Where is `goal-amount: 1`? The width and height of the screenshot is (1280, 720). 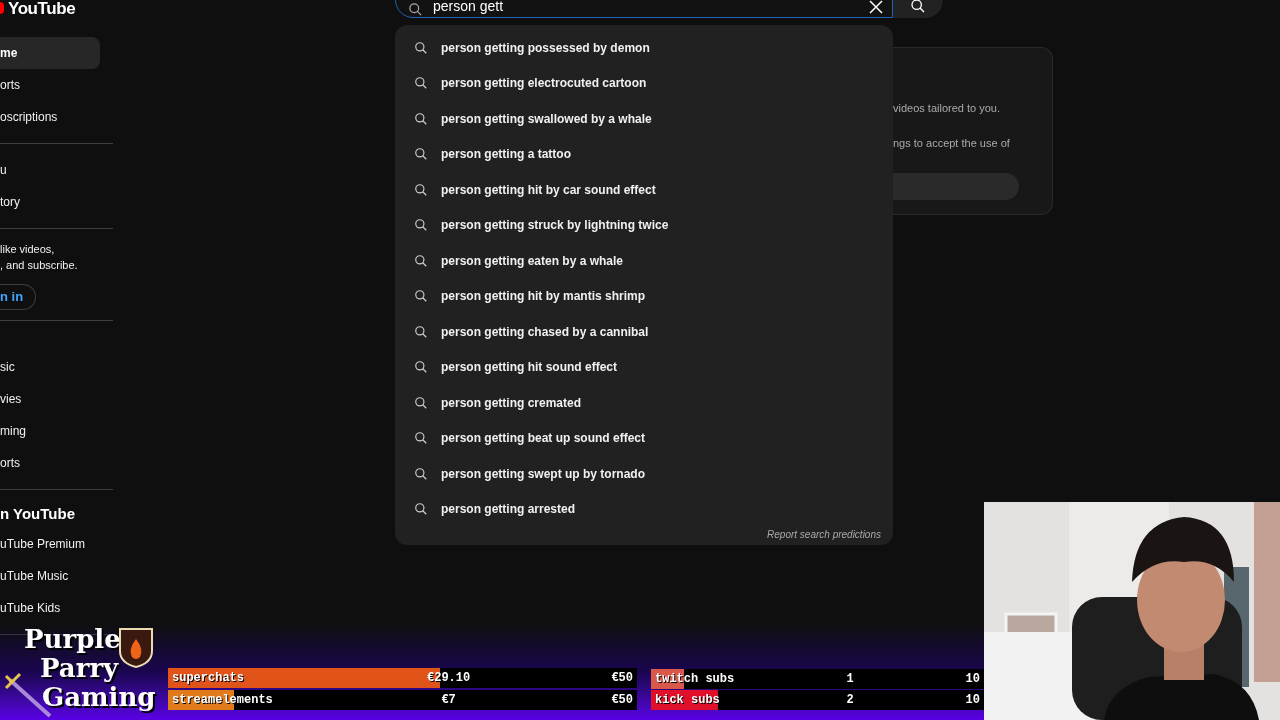 goal-amount: 1 is located at coordinates (850, 679).